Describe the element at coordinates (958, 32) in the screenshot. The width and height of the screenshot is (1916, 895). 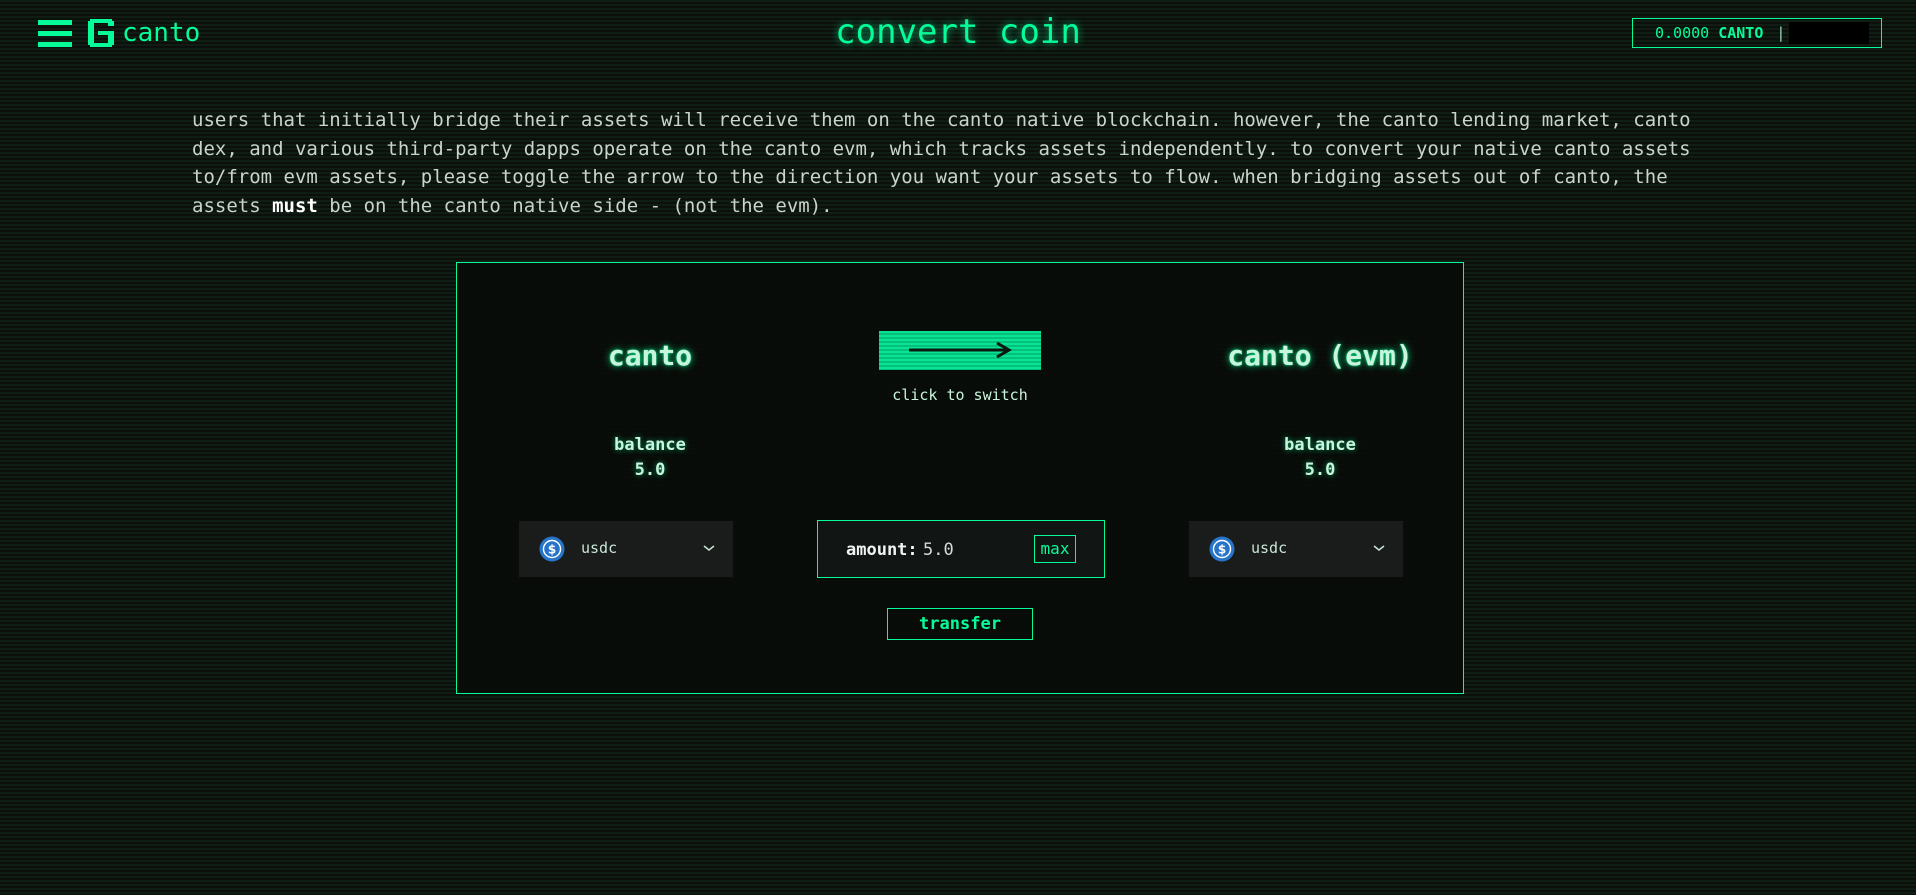
I see `page-title: convert coin` at that location.